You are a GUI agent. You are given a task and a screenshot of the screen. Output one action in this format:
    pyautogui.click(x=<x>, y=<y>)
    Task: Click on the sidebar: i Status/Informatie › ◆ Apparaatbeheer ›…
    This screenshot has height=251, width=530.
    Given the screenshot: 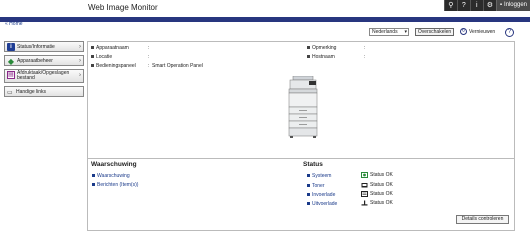 What is the action you would take?
    pyautogui.click(x=44, y=69)
    